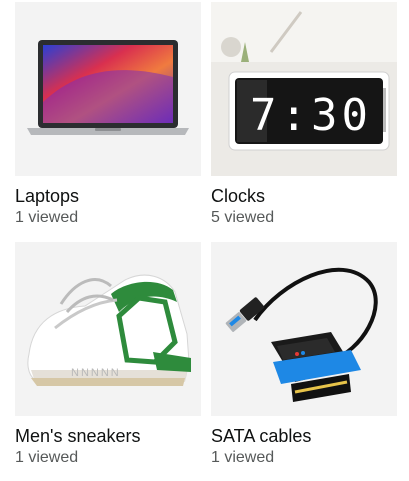 The image size is (409, 481). I want to click on laptop-icon, so click(108, 87).